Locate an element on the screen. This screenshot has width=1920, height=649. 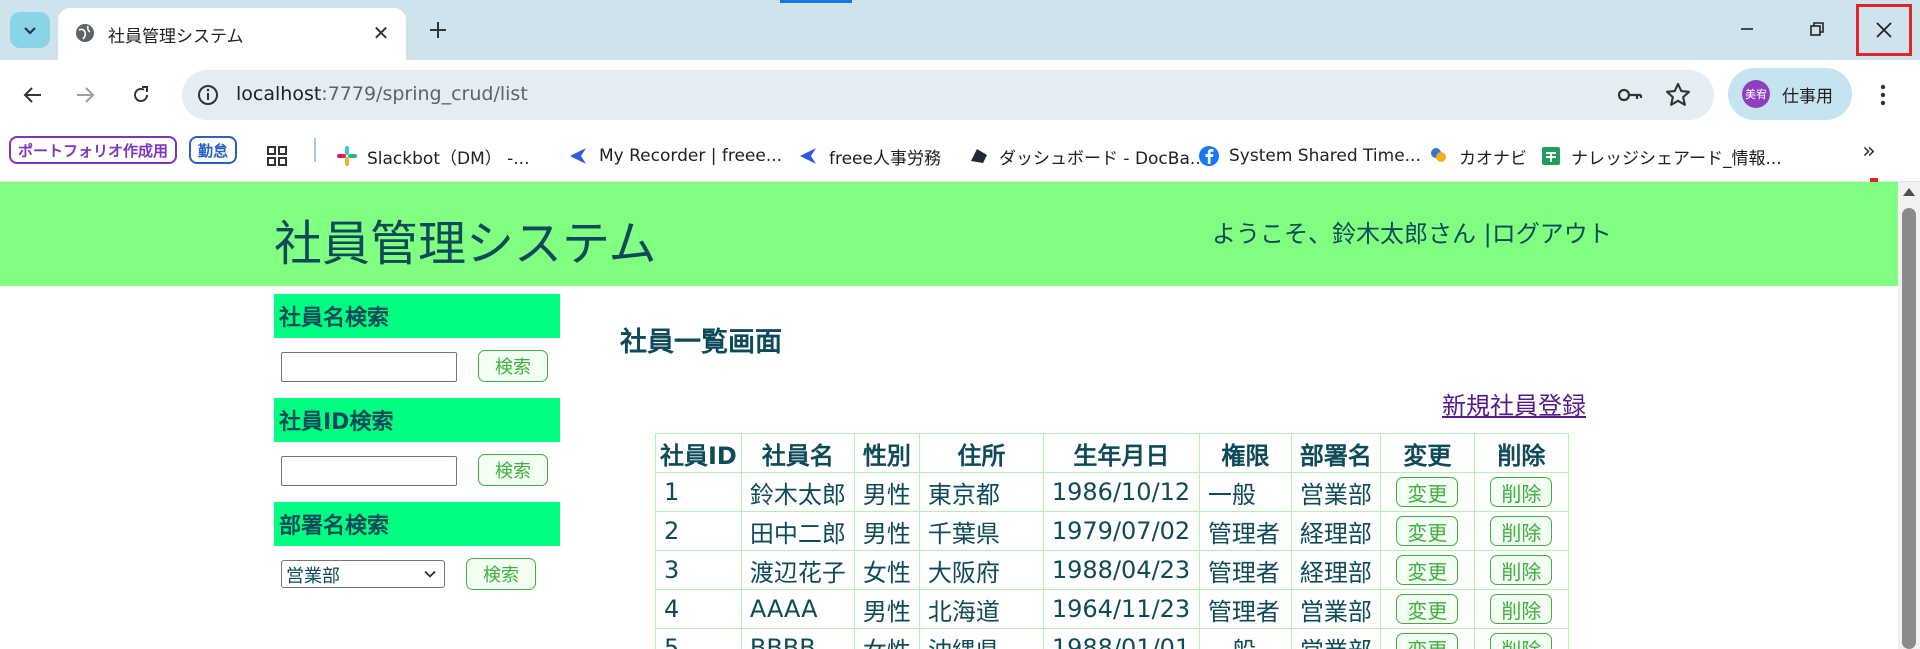
url-text: localhost:7779/spring_crud/list is located at coordinates (382, 94).